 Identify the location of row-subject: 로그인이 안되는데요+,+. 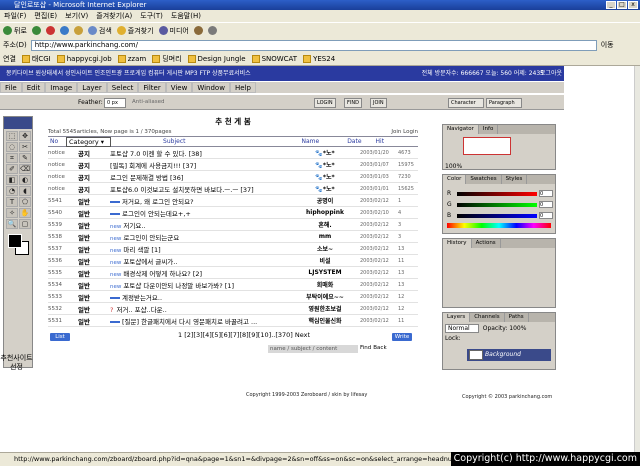
(200, 213).